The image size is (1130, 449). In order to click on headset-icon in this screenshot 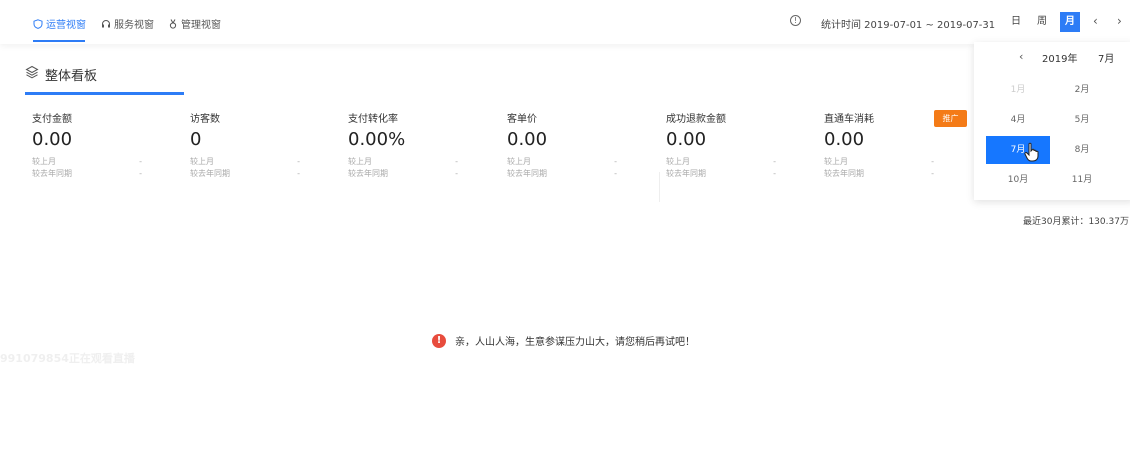, I will do `click(106, 23)`.